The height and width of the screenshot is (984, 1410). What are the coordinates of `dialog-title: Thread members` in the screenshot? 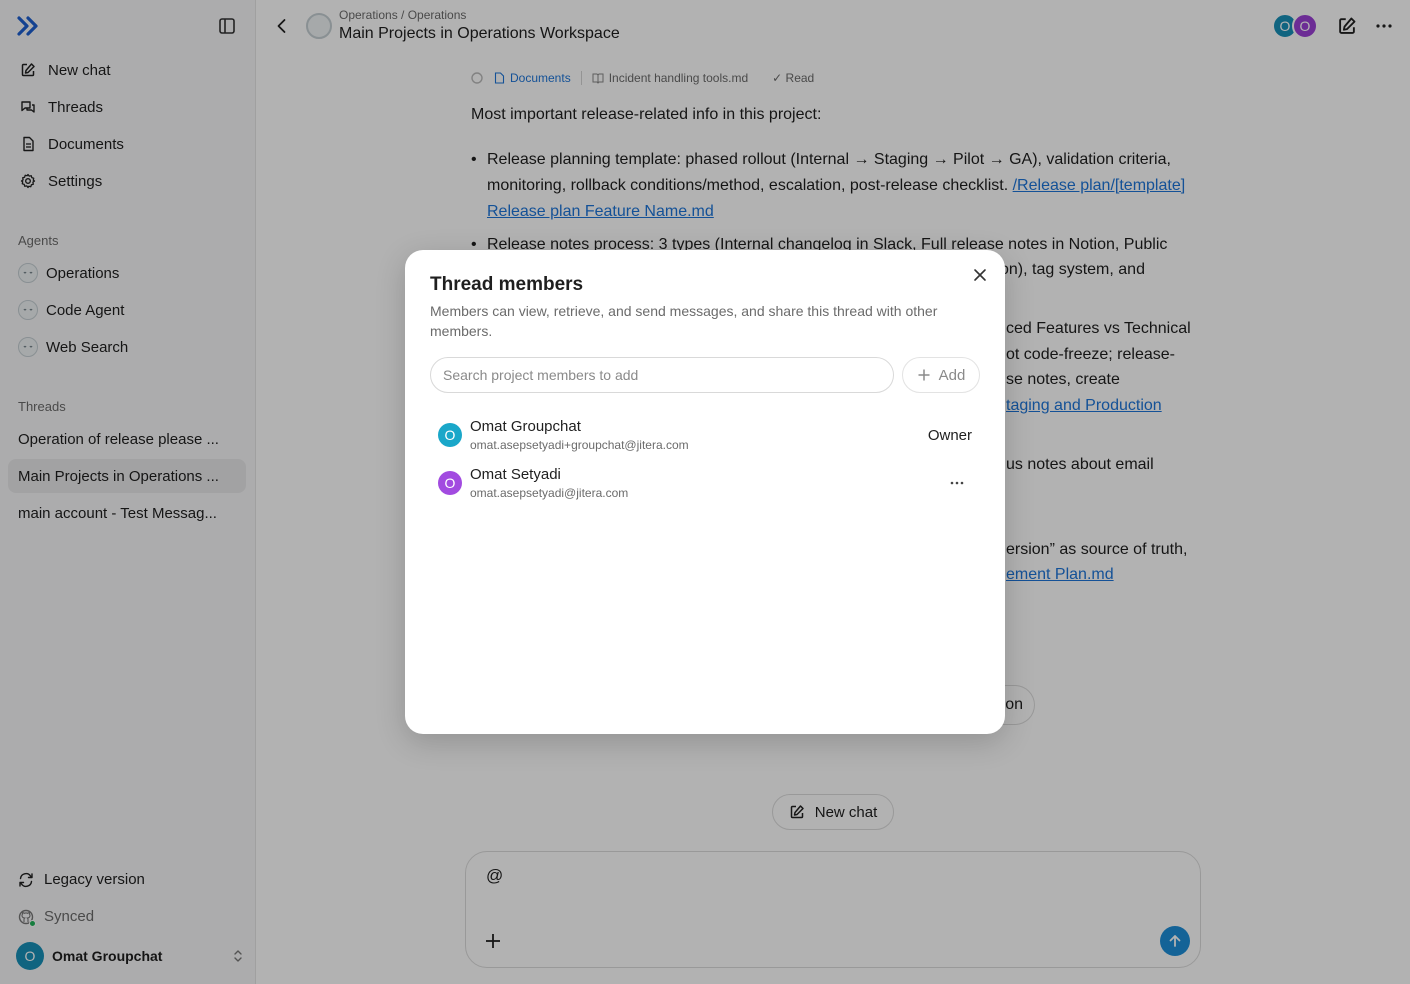 It's located at (507, 284).